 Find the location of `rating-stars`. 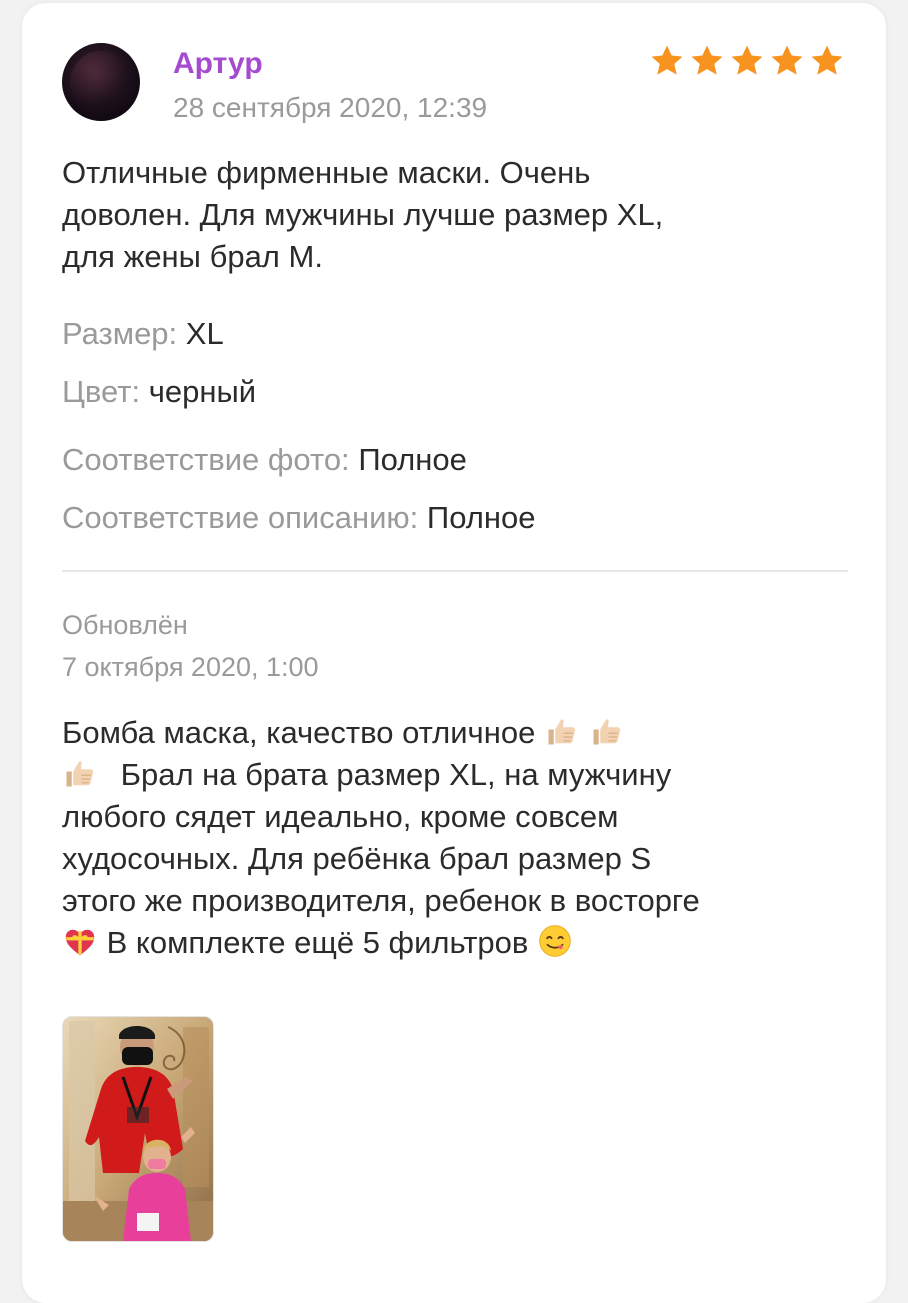

rating-stars is located at coordinates (747, 61).